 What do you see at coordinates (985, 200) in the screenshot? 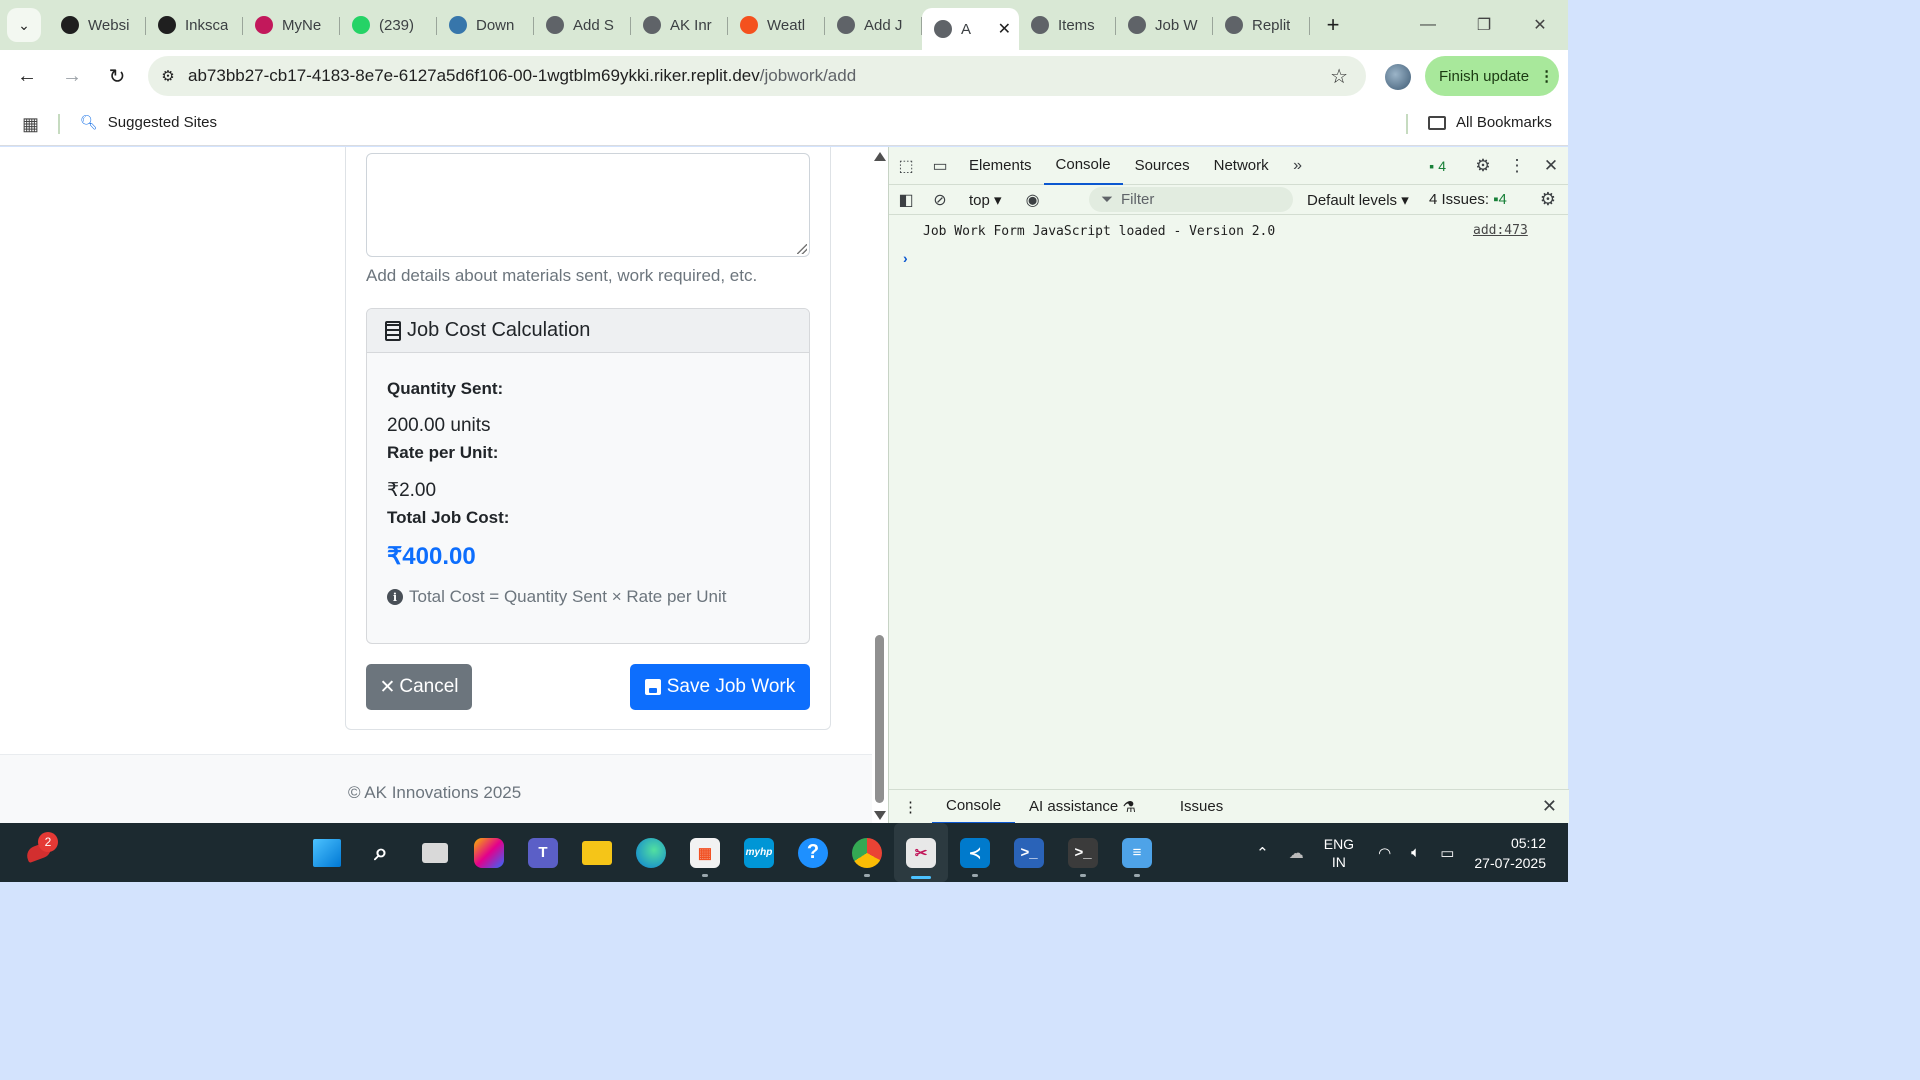
I see `context-select: top ▾` at bounding box center [985, 200].